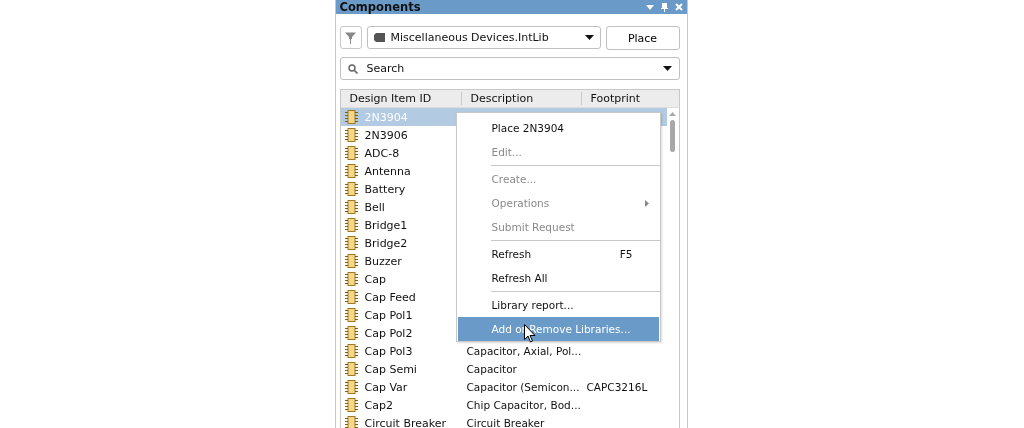  I want to click on table-cell: Cap2, so click(378, 405).